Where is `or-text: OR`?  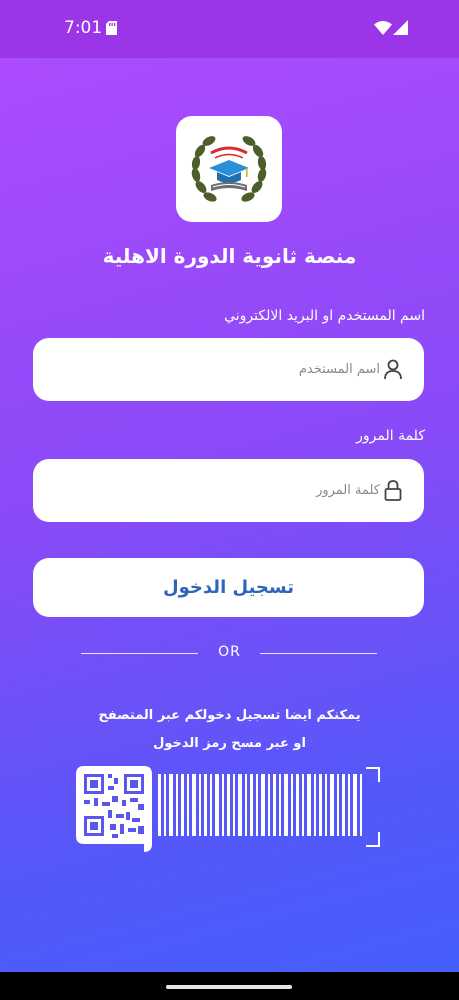
or-text: OR is located at coordinates (229, 652).